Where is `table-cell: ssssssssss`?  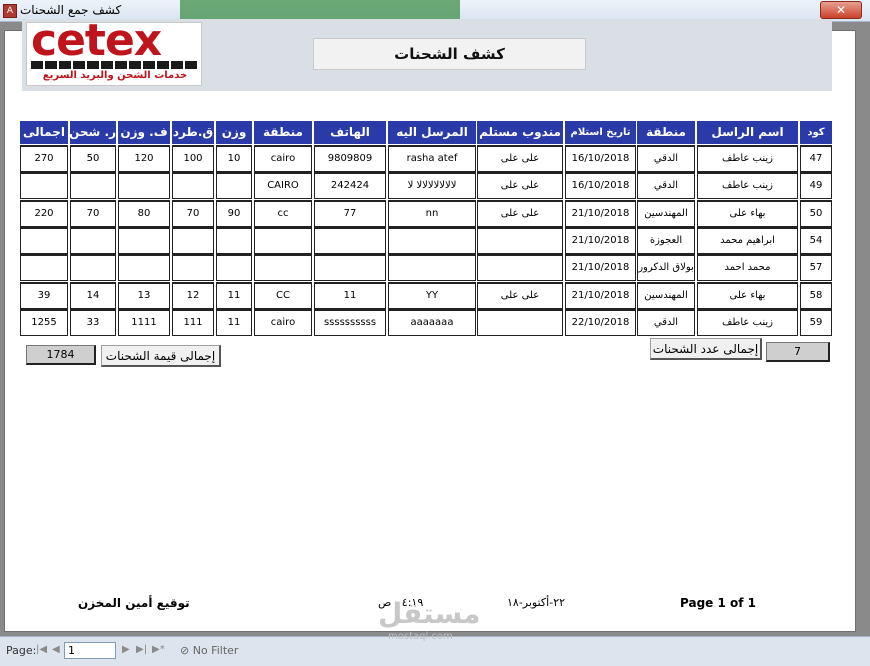 table-cell: ssssssssss is located at coordinates (350, 322).